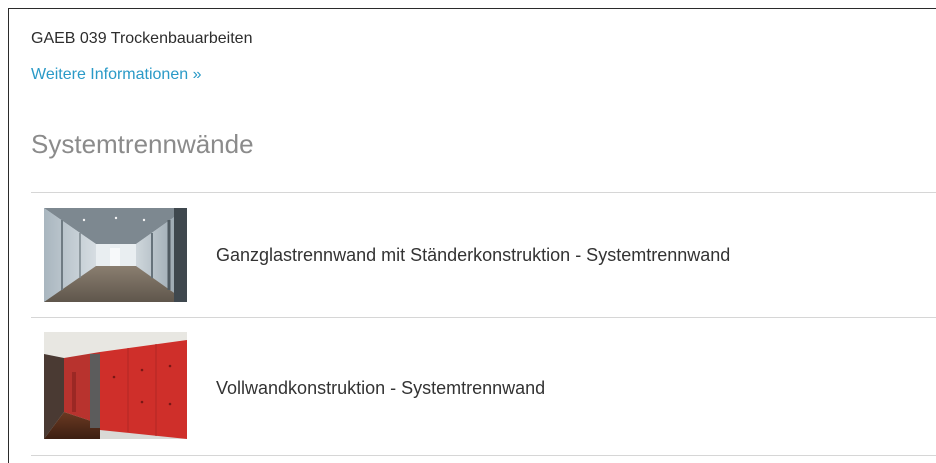  What do you see at coordinates (142, 144) in the screenshot?
I see `section-title: Systemtrennwände` at bounding box center [142, 144].